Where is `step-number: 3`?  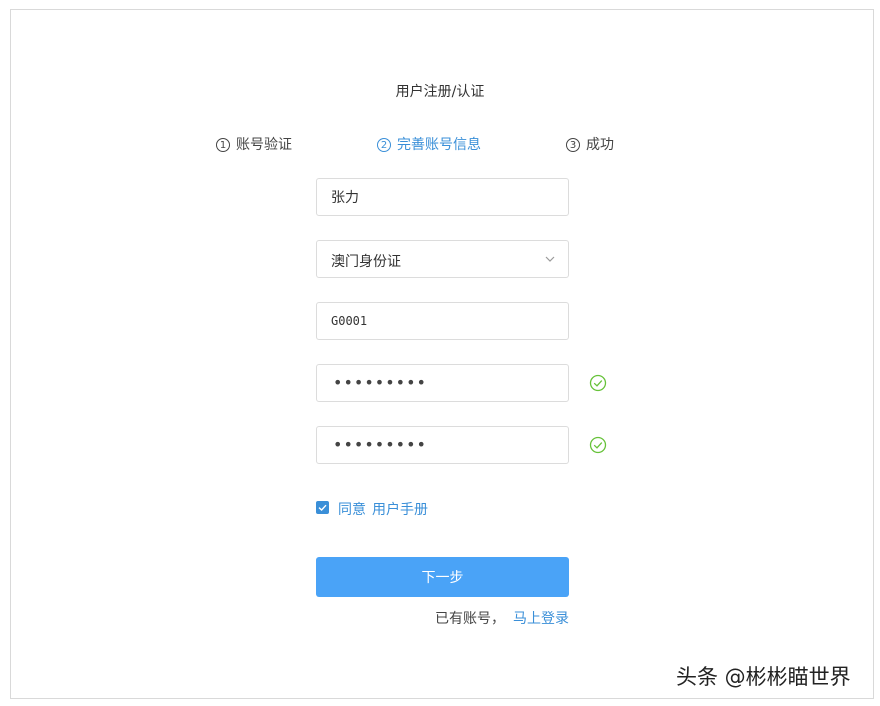 step-number: 3 is located at coordinates (573, 145).